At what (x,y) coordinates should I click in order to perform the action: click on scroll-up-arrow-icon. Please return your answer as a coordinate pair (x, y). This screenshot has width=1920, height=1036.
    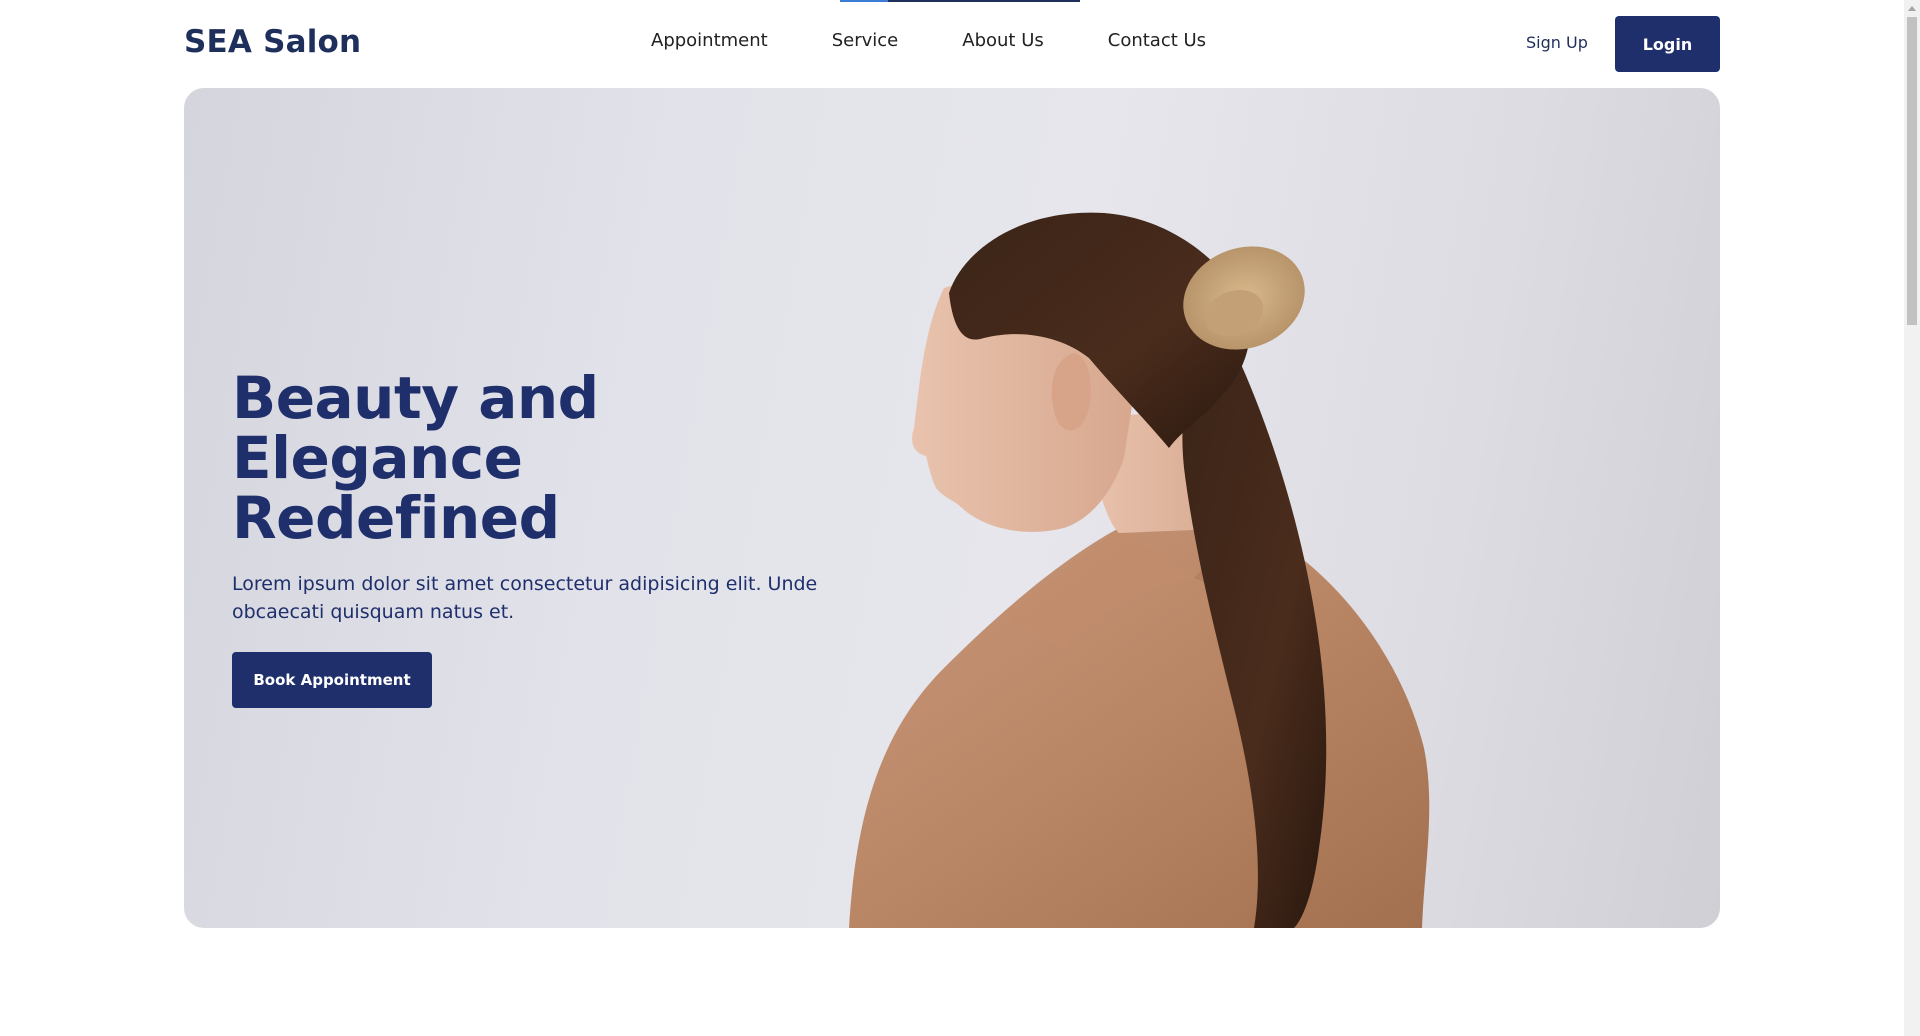
    Looking at the image, I should click on (1912, 8).